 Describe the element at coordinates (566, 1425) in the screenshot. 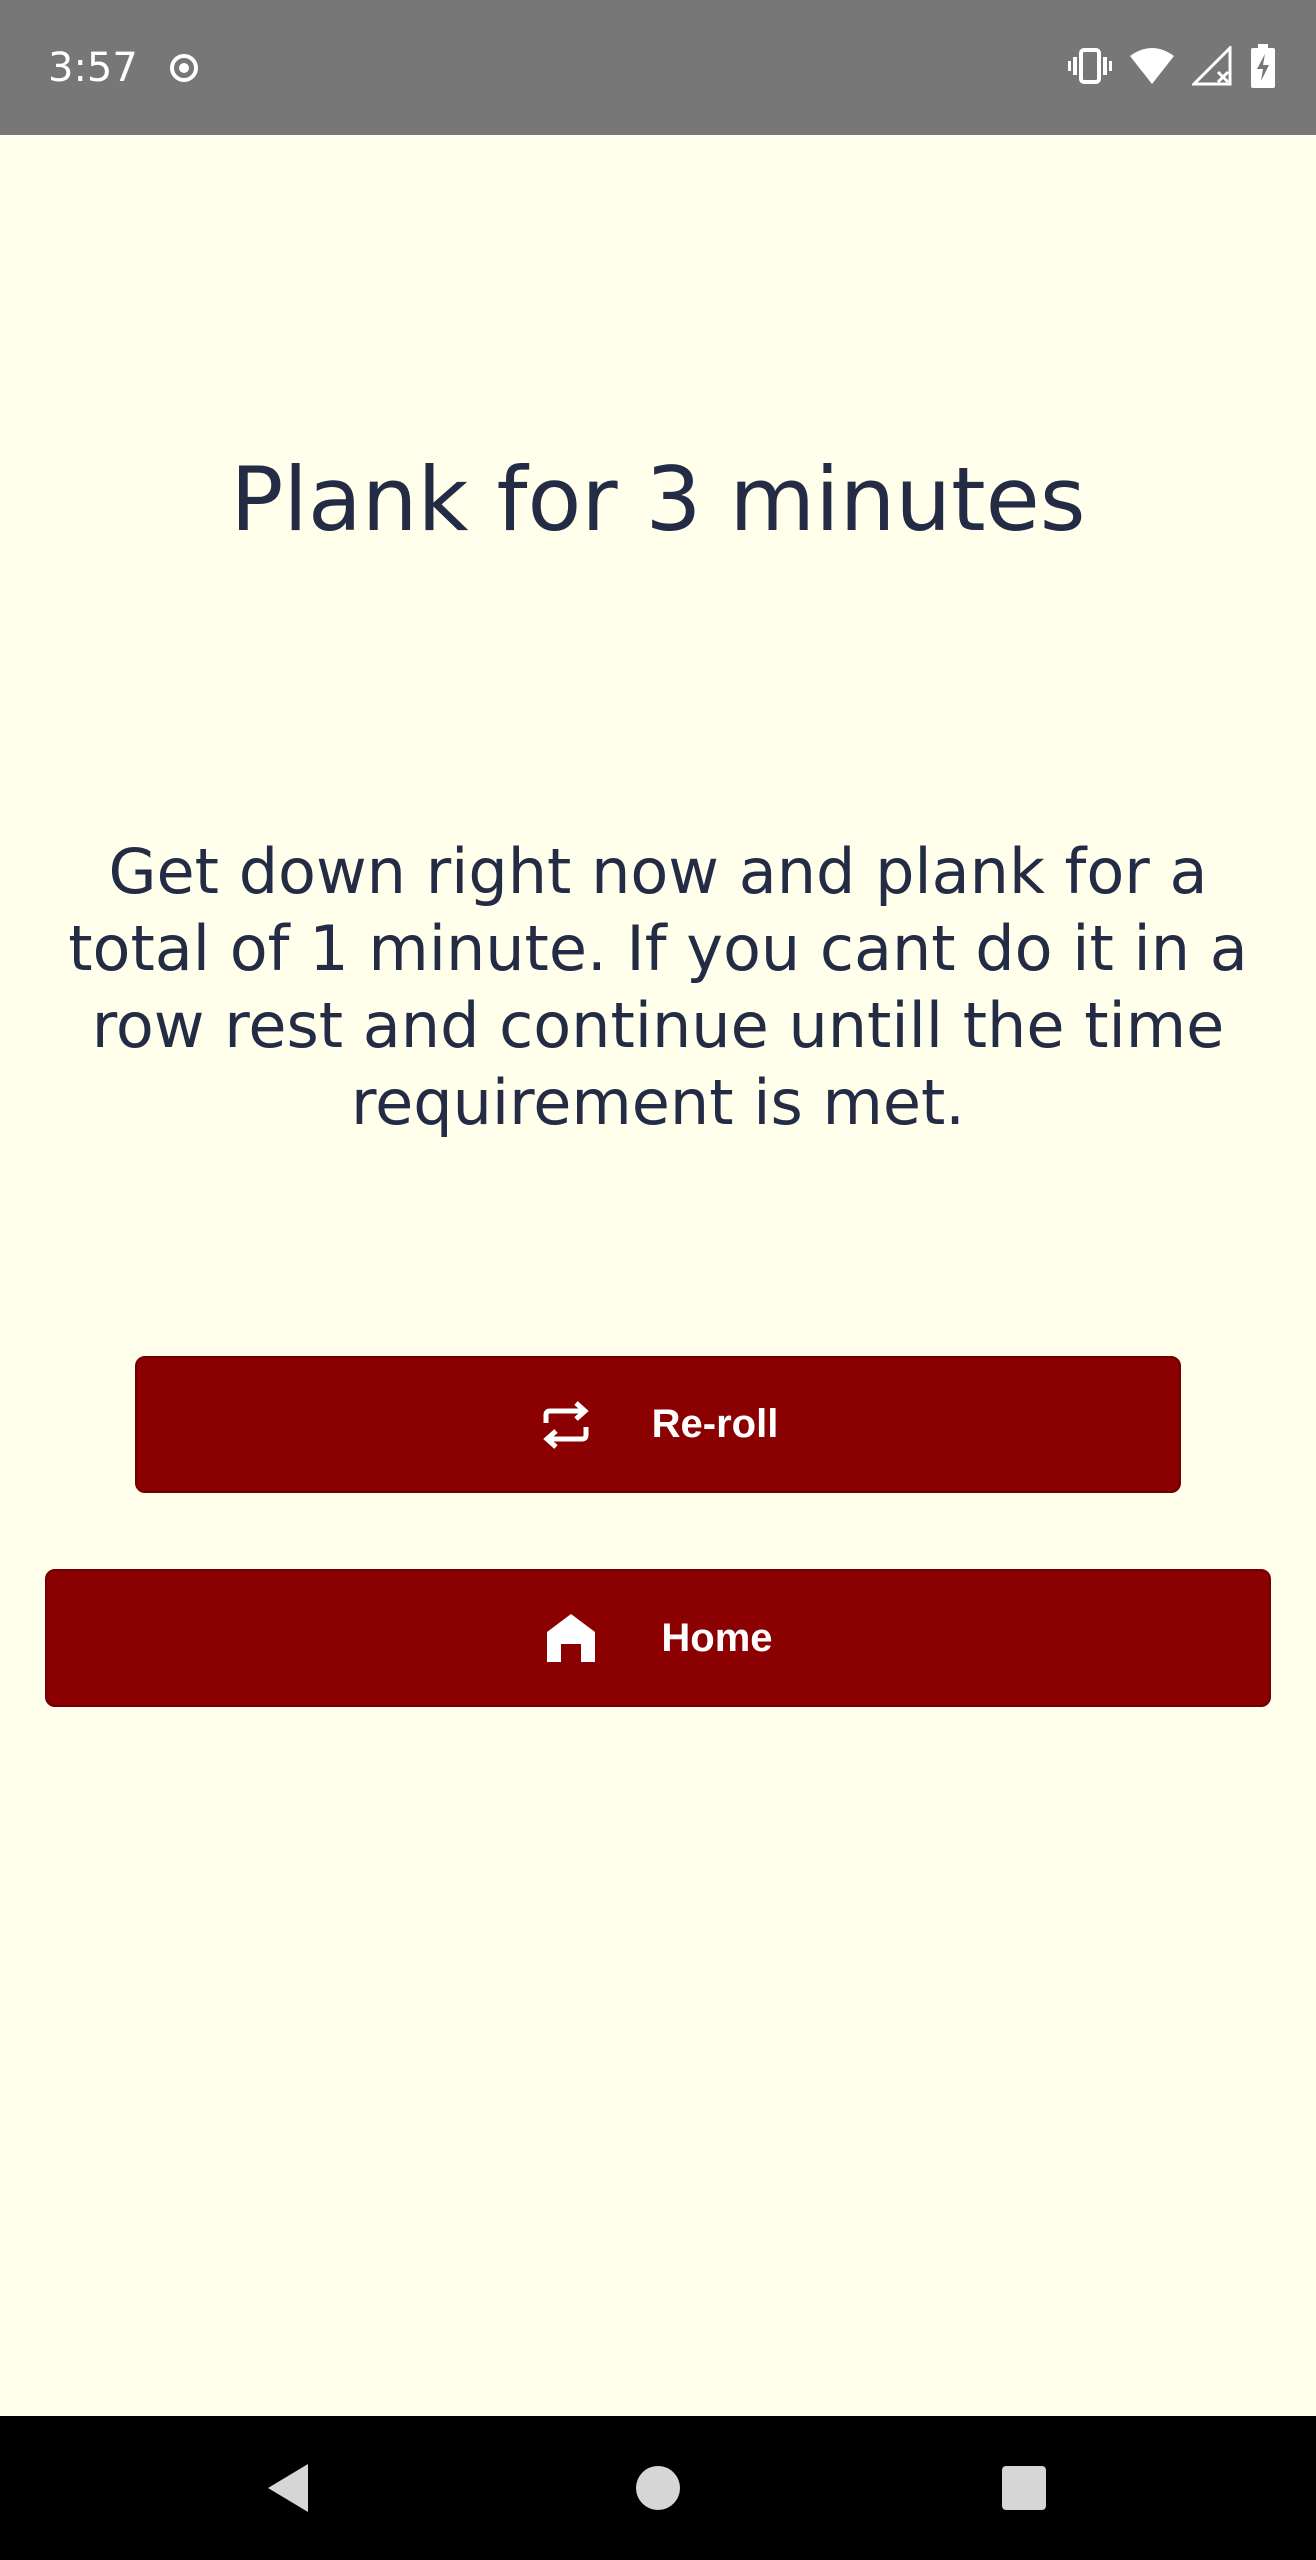

I see `repeat-icon` at that location.